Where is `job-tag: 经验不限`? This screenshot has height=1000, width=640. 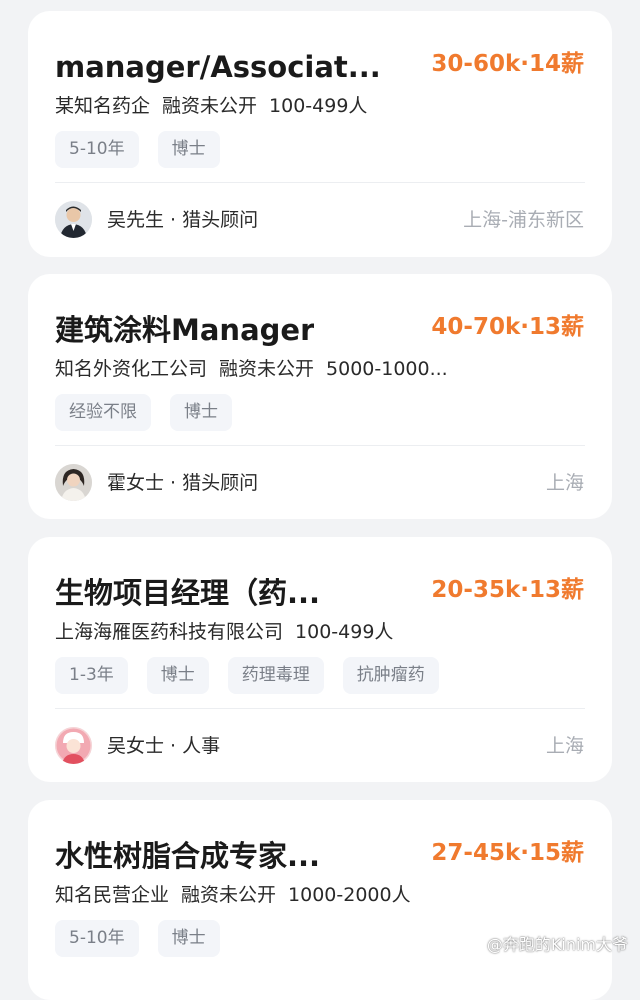
job-tag: 经验不限 is located at coordinates (103, 412).